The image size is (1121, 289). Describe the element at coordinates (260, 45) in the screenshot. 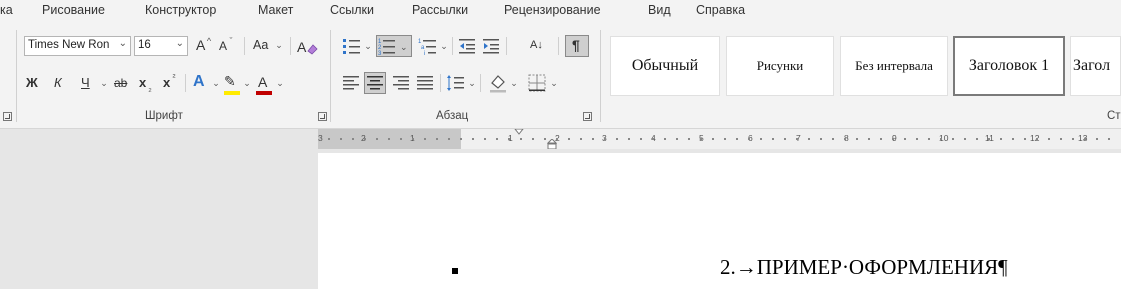

I see `change-case-button: Aa` at that location.